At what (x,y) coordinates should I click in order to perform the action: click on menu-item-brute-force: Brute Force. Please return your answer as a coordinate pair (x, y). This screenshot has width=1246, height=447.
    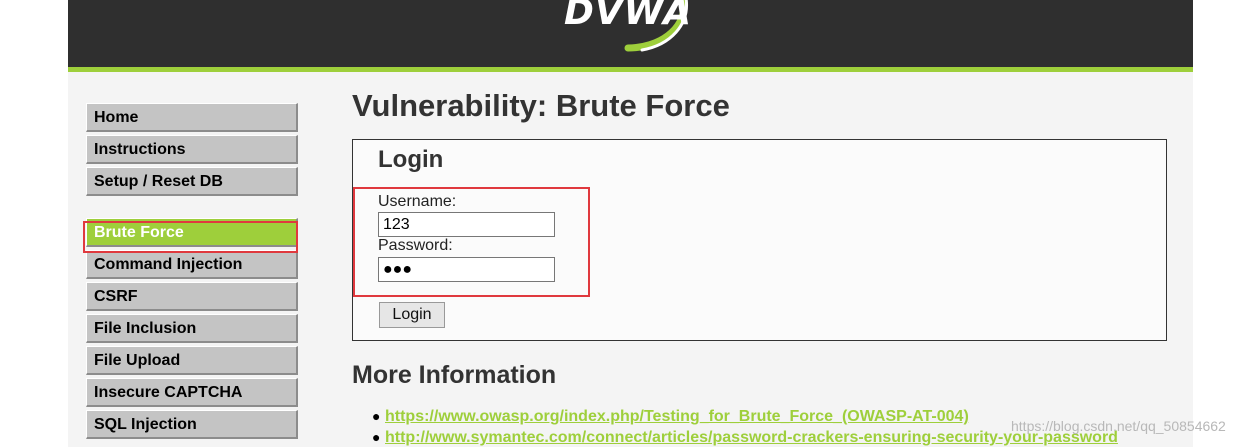
    Looking at the image, I should click on (192, 232).